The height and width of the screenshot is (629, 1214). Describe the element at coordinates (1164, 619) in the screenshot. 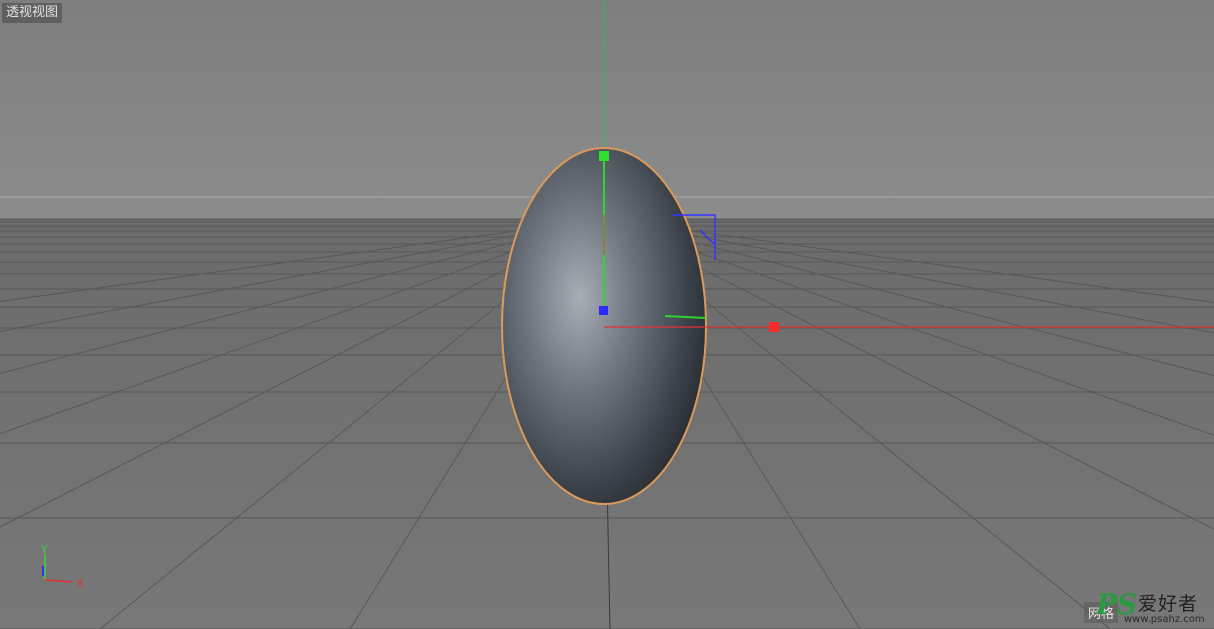

I see `watermark-url: www.psahz.com` at that location.